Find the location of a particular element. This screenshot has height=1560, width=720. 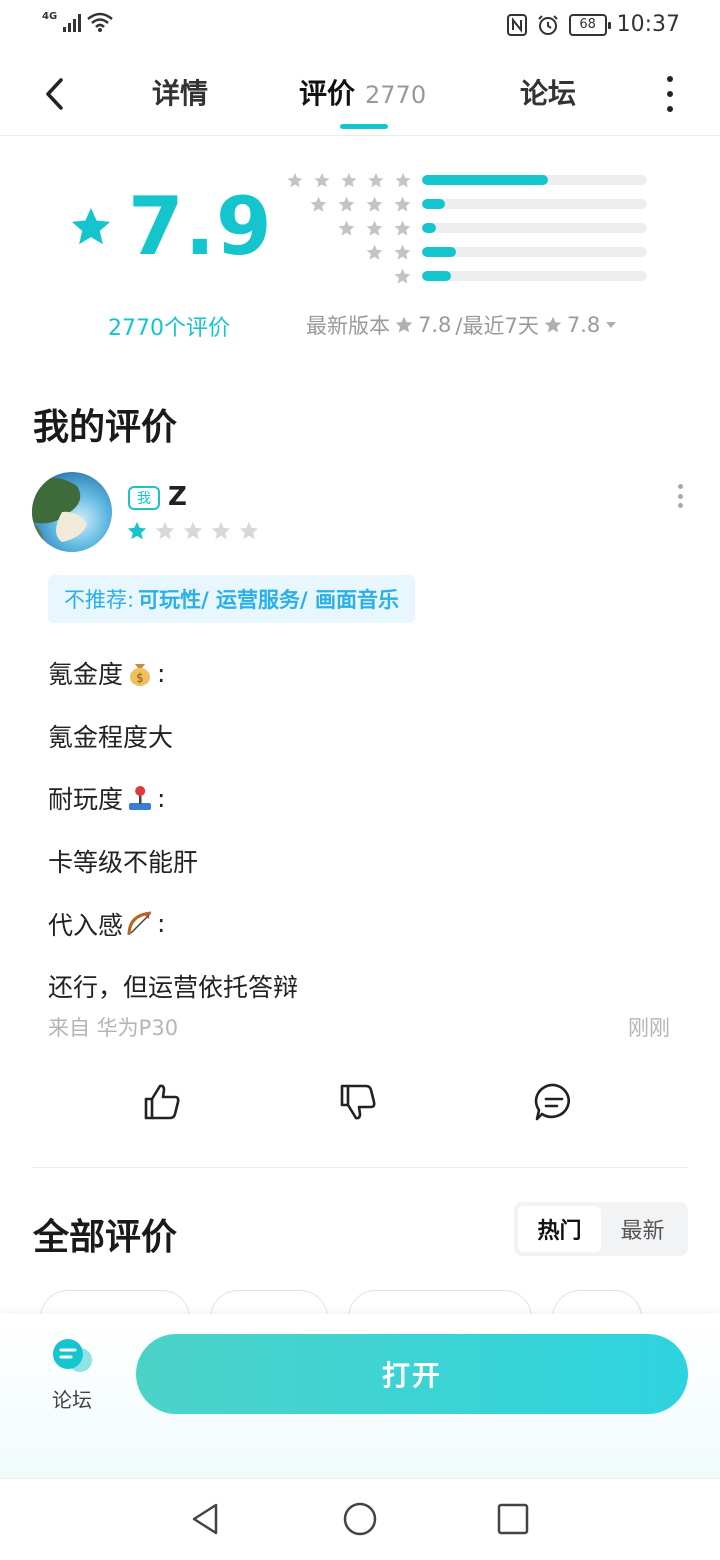

money-bag-icon: $ is located at coordinates (140, 675).